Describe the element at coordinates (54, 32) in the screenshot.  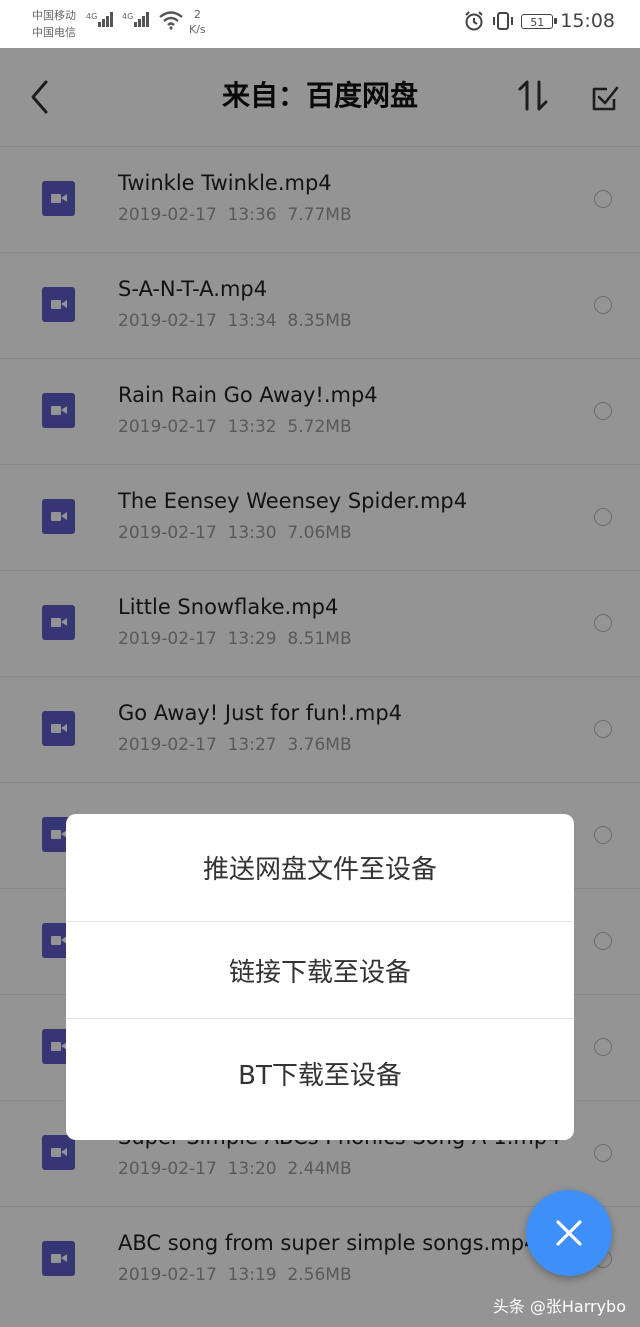
I see `carrier-2: 中国电信` at that location.